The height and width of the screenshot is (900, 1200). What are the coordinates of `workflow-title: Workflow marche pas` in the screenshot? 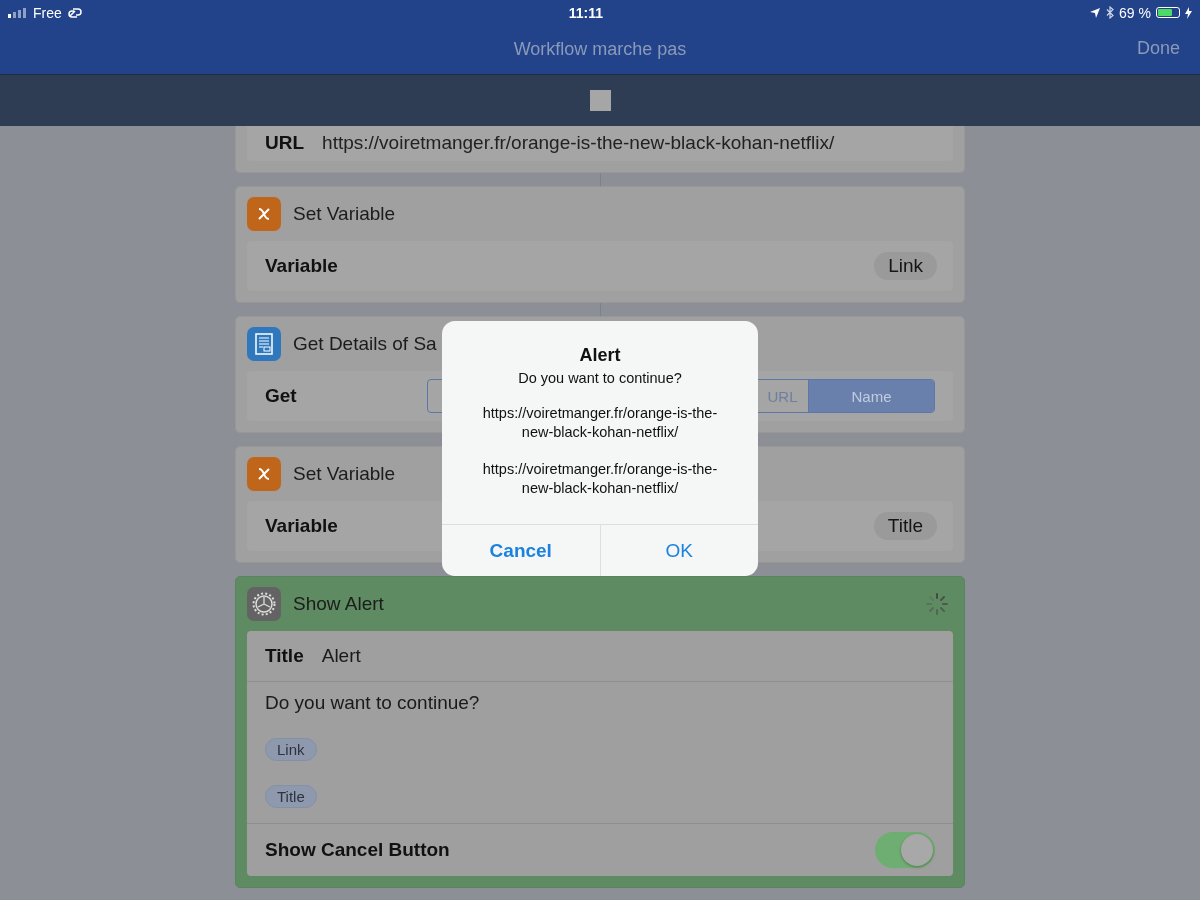 It's located at (600, 49).